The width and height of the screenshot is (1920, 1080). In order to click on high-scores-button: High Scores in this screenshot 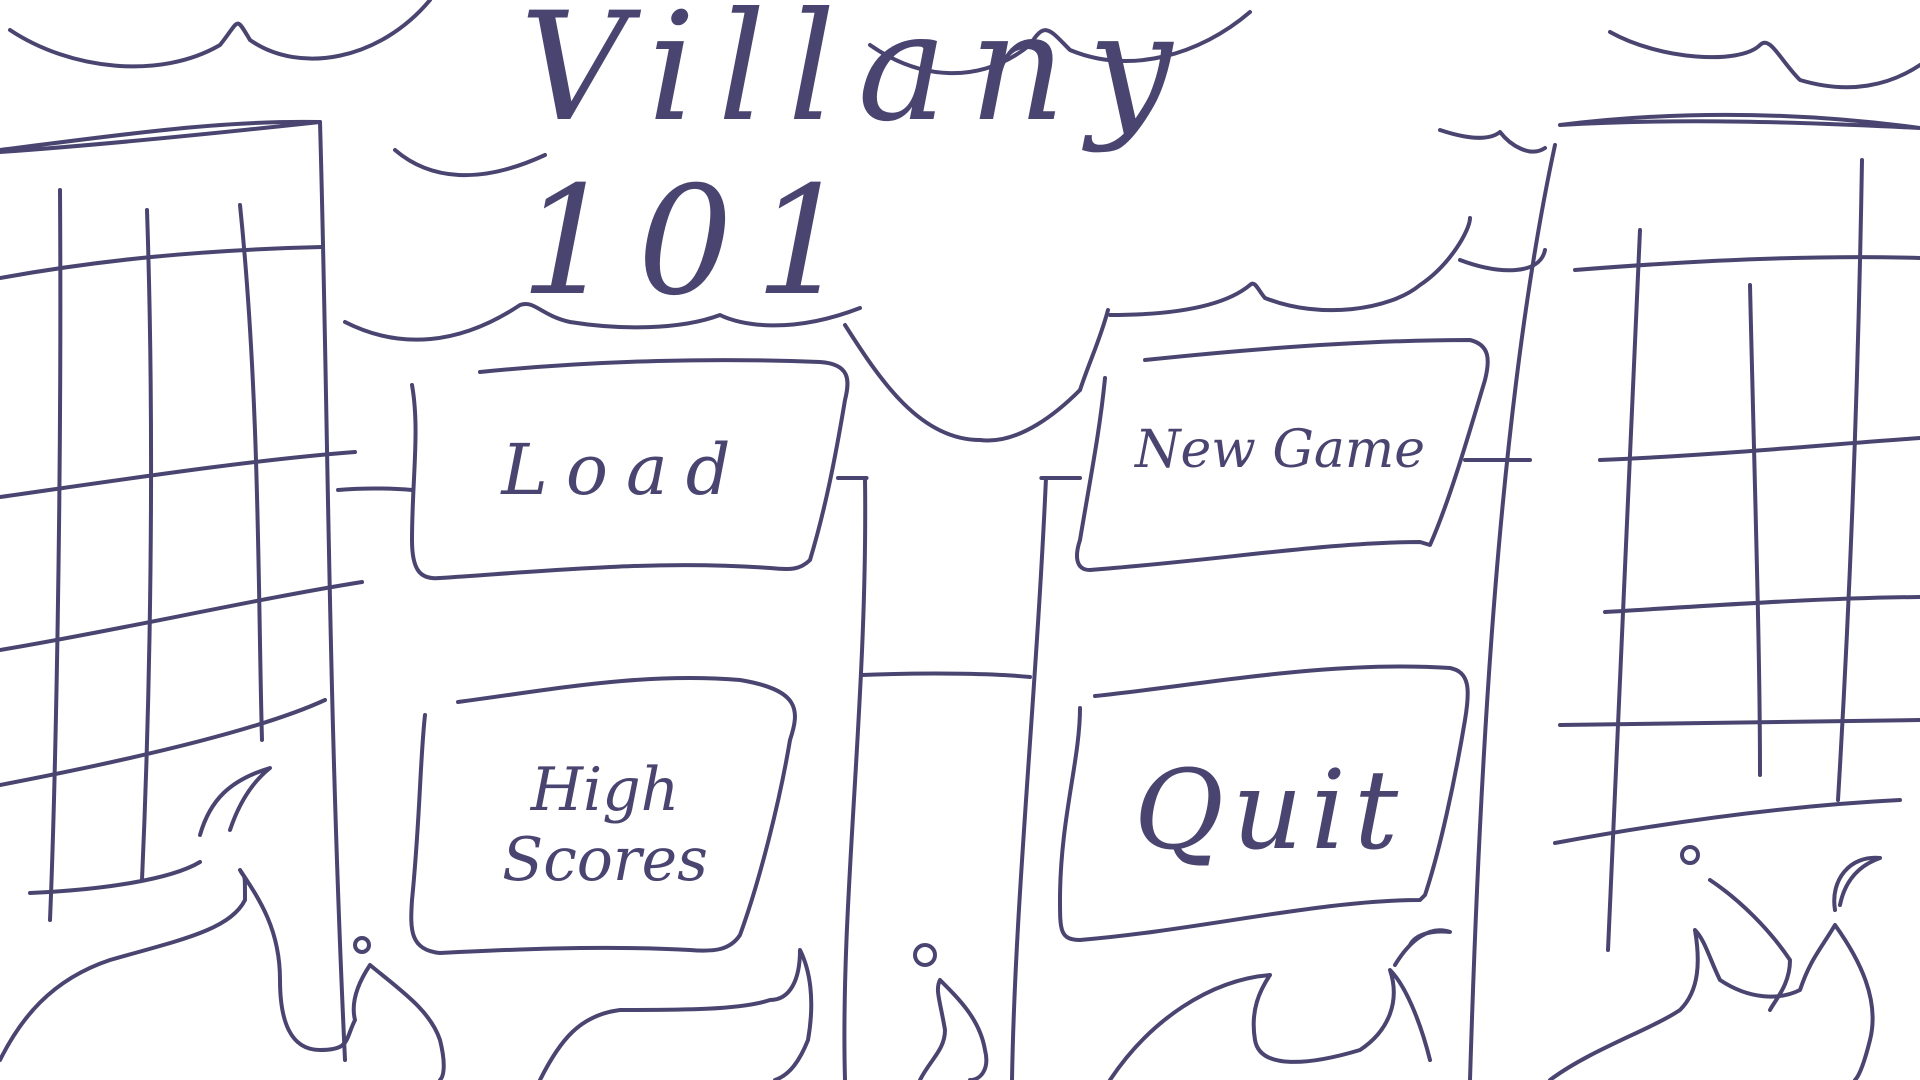, I will do `click(605, 825)`.